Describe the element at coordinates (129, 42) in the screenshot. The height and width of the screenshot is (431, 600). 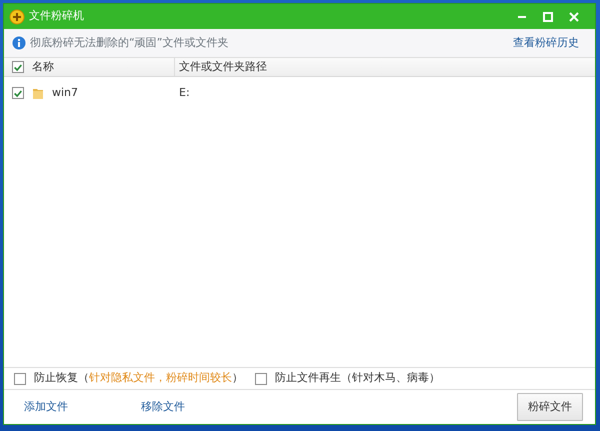
I see `info-message: 彻底粉碎无法删除的“顽固”文件或文件夹` at that location.